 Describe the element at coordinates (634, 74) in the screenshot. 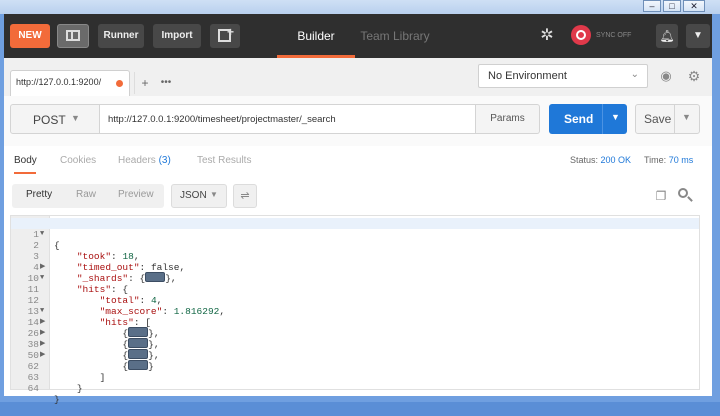

I see `chevron-down-icon: ⌄` at that location.